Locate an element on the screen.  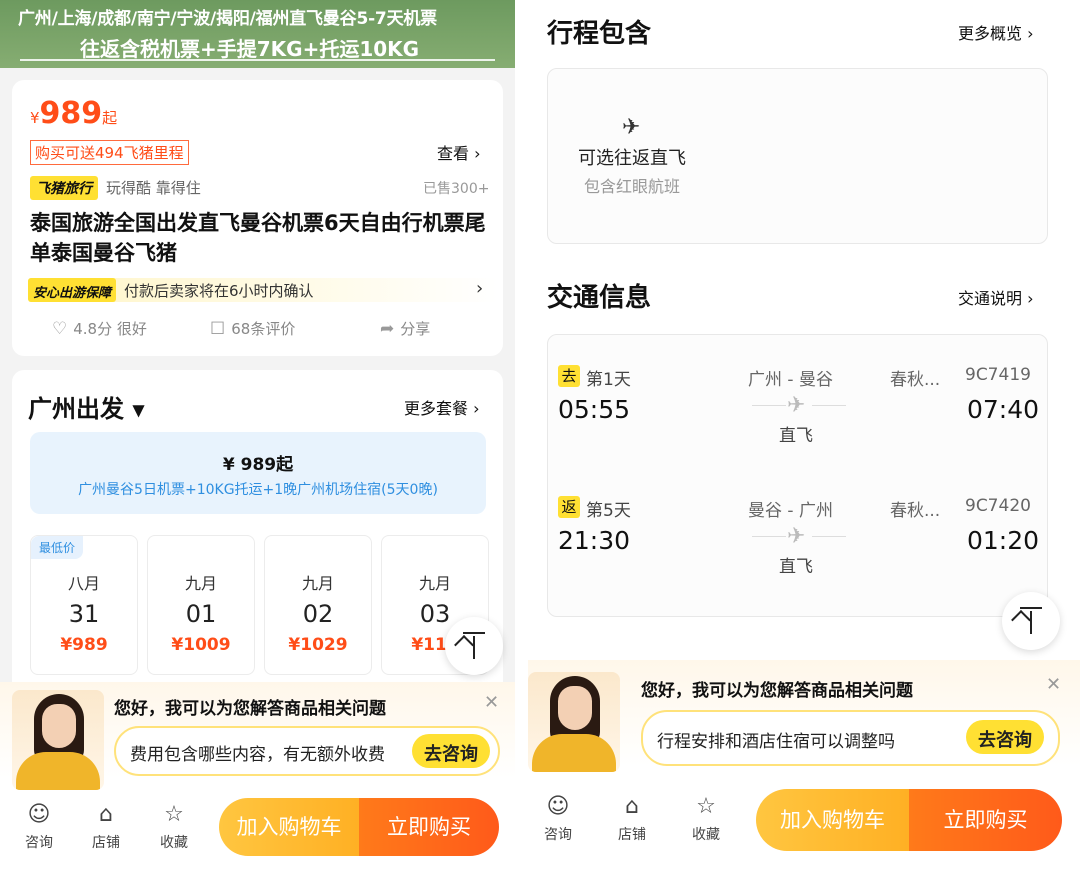
guarantee-bar: 安心出游保障 付款后卖家将在6小时内确认 › is located at coordinates (263, 290).